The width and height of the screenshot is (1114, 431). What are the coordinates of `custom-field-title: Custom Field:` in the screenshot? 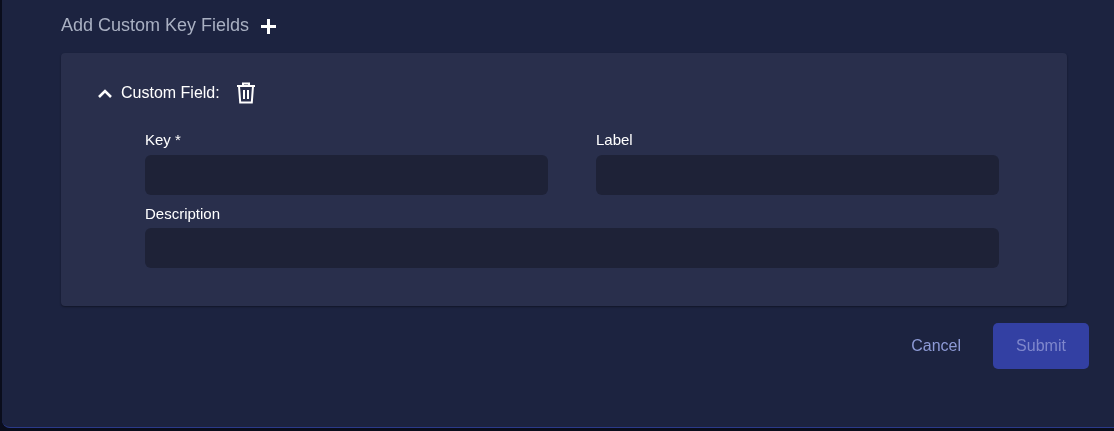 It's located at (170, 93).